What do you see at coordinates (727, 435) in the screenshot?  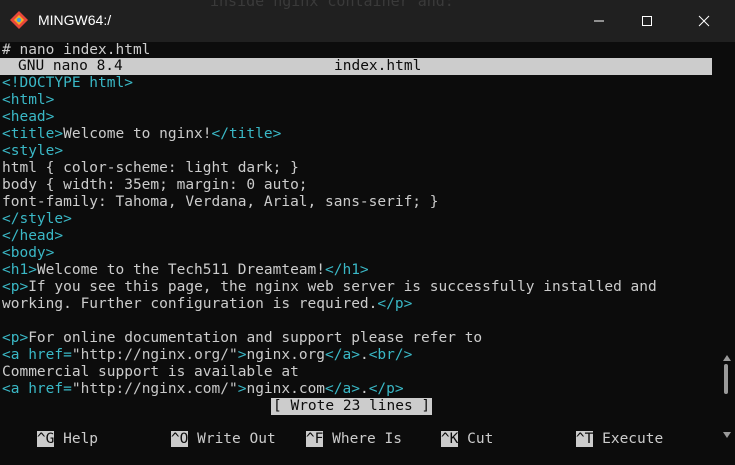 I see `scroll-down-arrow-icon` at bounding box center [727, 435].